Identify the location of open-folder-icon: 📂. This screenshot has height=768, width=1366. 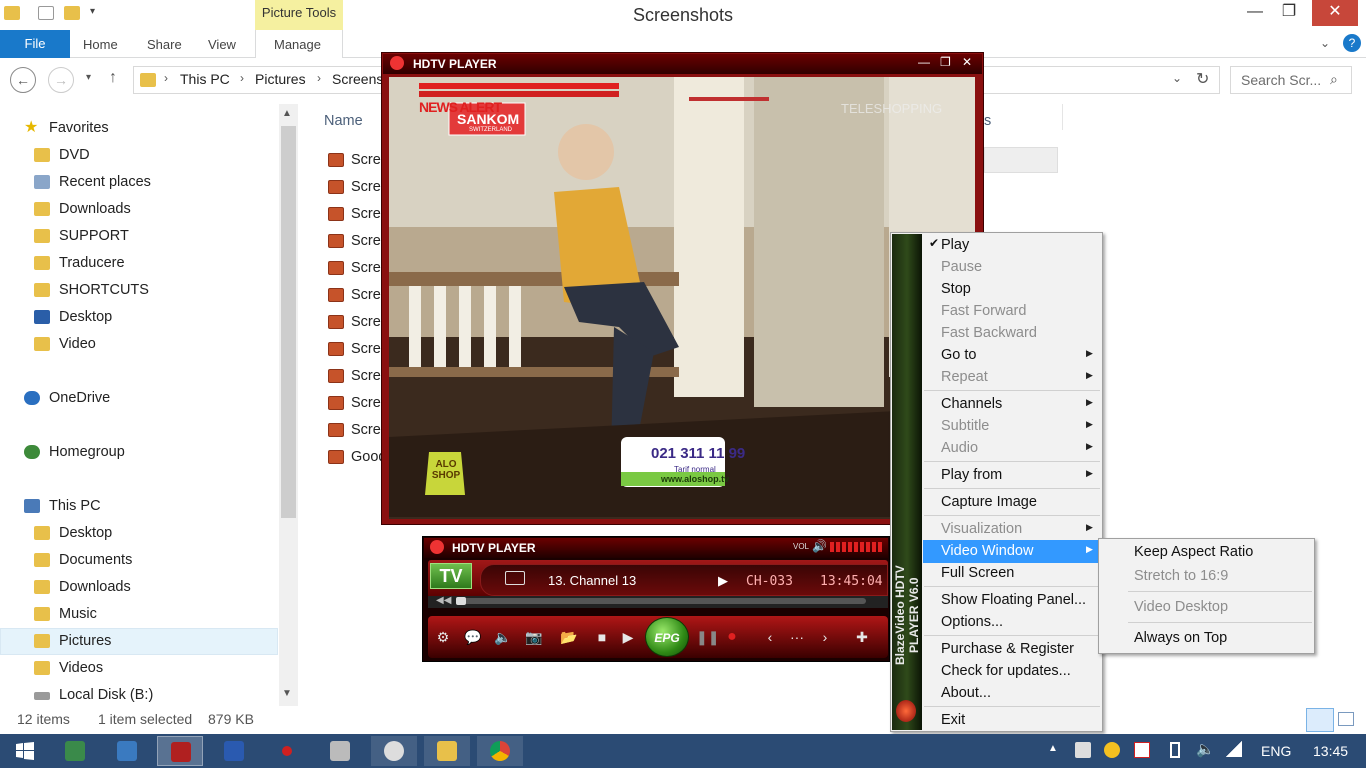
(569, 637).